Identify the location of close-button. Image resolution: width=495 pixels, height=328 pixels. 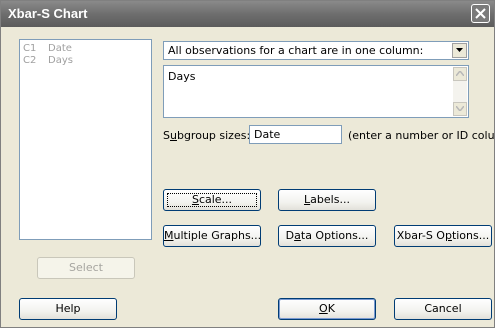
(480, 13).